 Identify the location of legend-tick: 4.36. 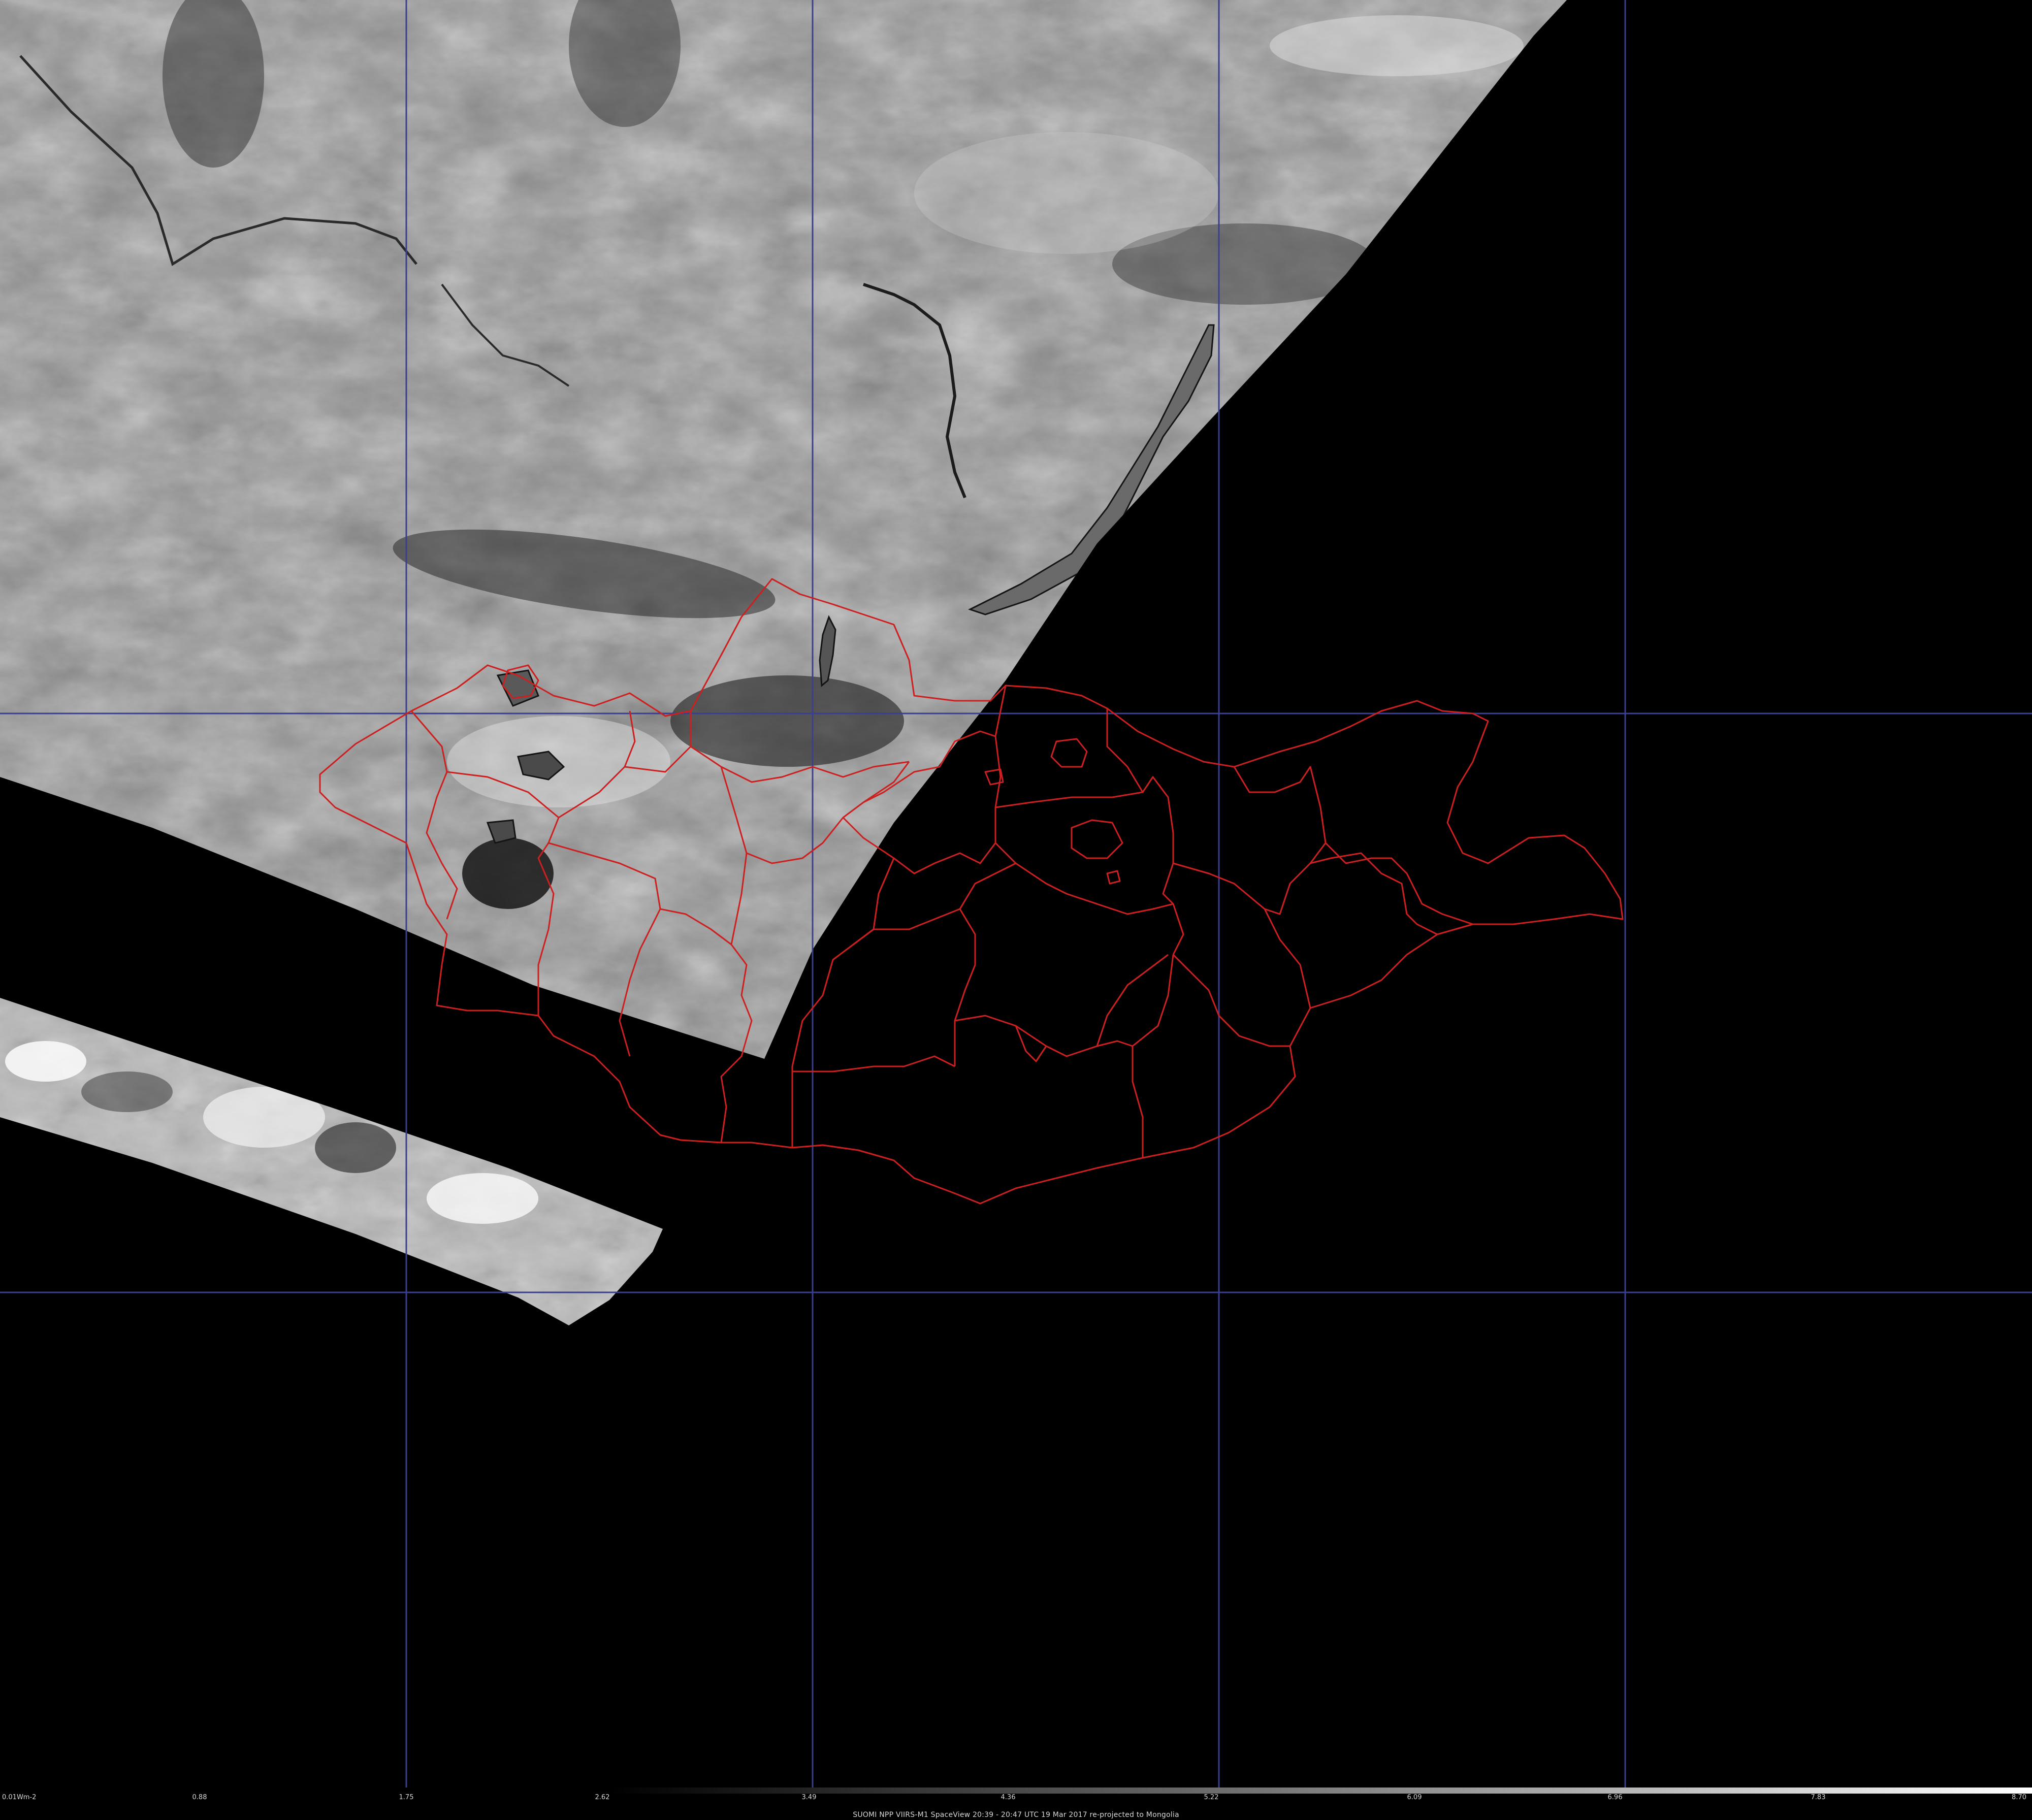
(1008, 1798).